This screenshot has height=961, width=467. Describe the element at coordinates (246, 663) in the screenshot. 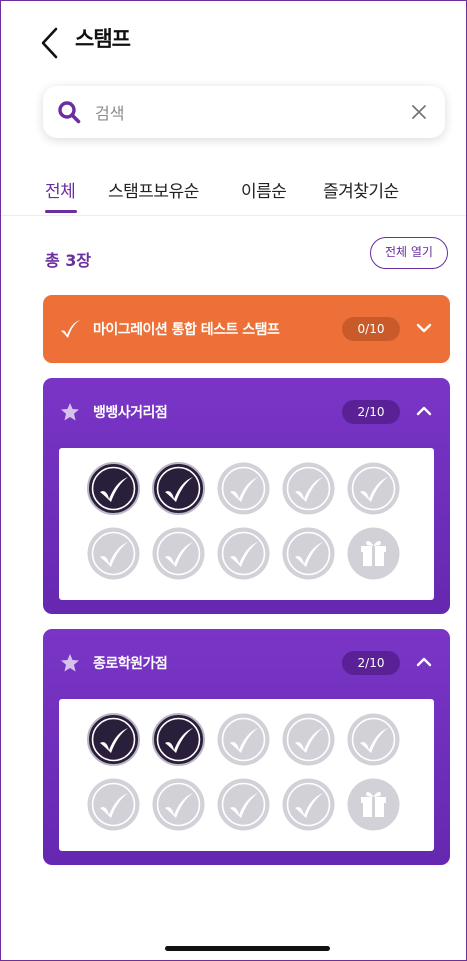

I see `stamp-card-header: 종로학원가점 2/10` at that location.